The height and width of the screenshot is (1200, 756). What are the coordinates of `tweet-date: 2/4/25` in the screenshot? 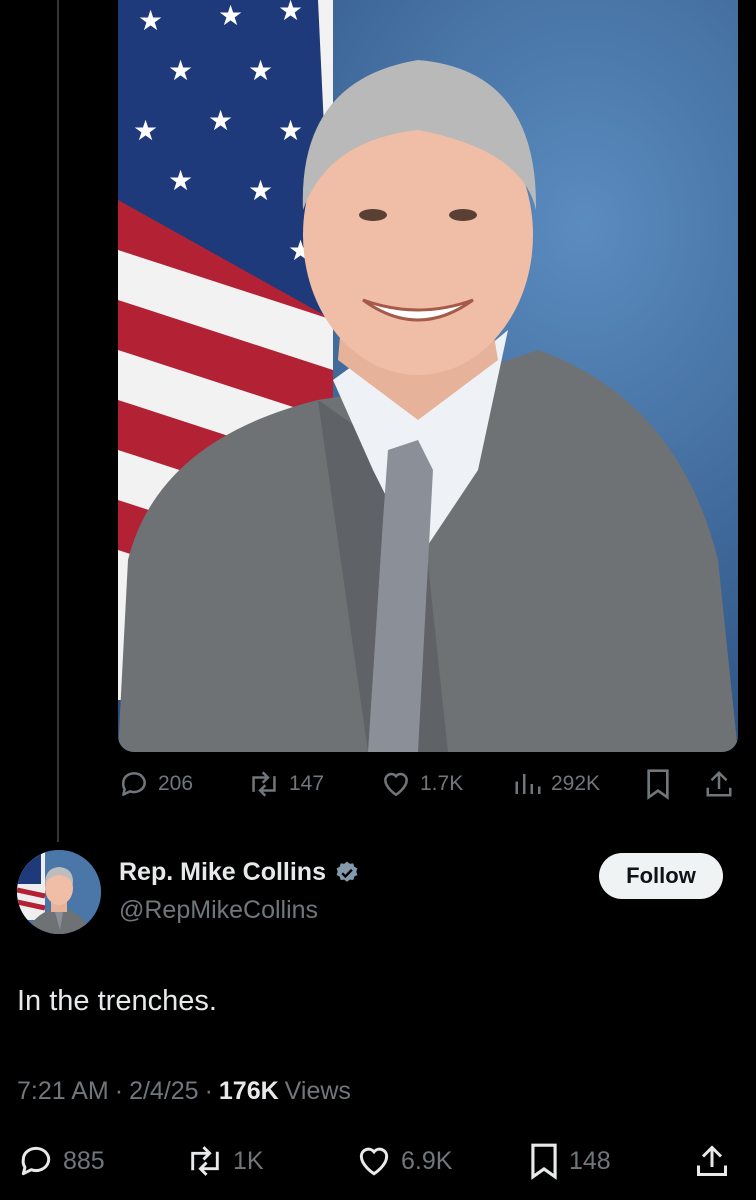 It's located at (164, 1091).